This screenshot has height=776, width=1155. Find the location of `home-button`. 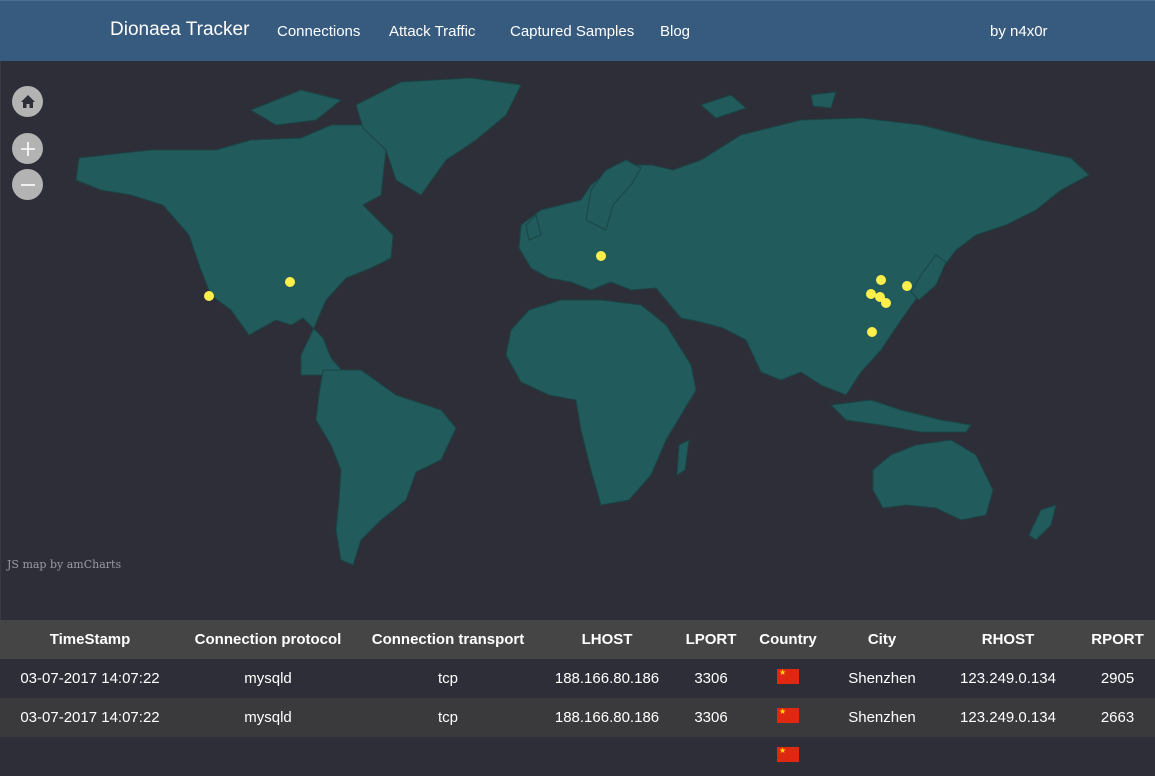

home-button is located at coordinates (27, 101).